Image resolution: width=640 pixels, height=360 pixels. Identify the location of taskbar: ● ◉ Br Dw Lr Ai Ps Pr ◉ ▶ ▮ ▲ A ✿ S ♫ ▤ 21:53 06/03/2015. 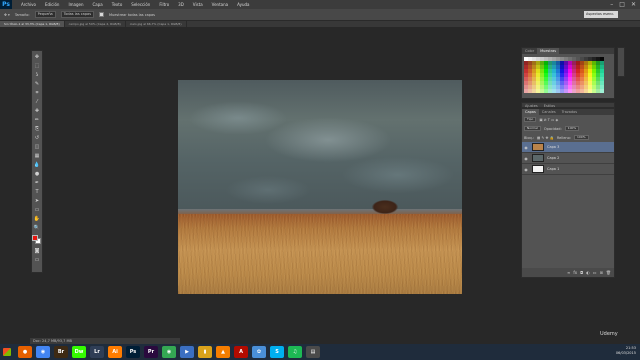
(320, 352).